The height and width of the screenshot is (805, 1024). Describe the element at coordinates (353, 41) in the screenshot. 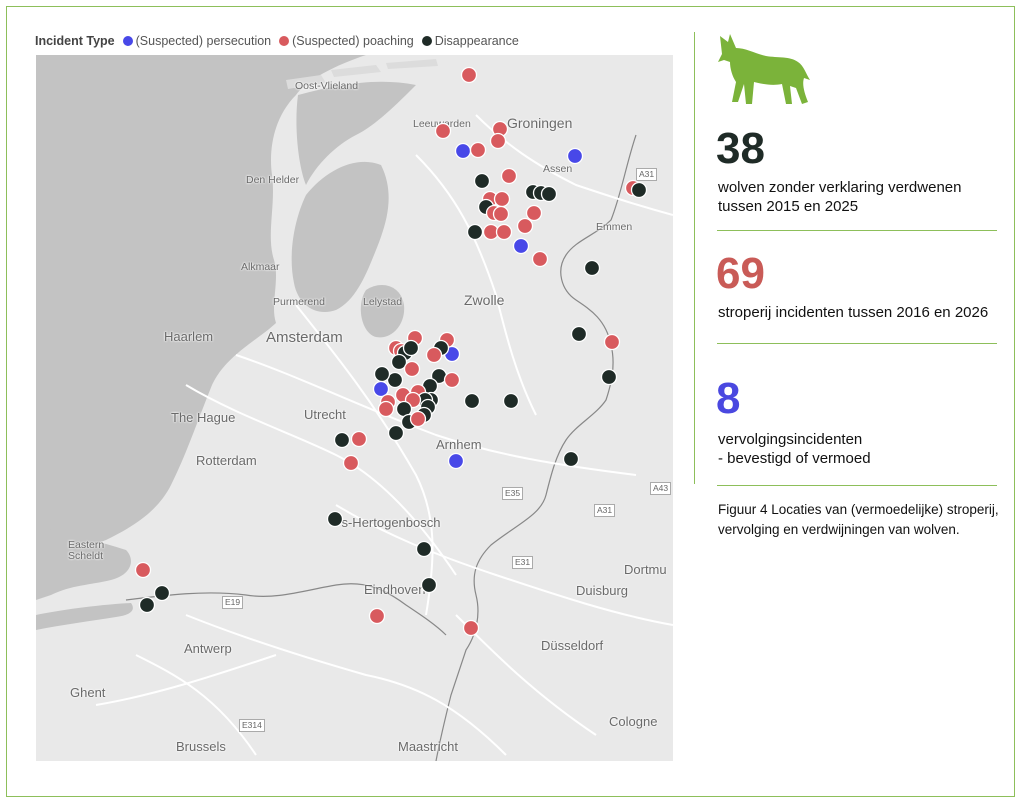

I see `legend-label-poaching: (Suspected) poaching` at that location.